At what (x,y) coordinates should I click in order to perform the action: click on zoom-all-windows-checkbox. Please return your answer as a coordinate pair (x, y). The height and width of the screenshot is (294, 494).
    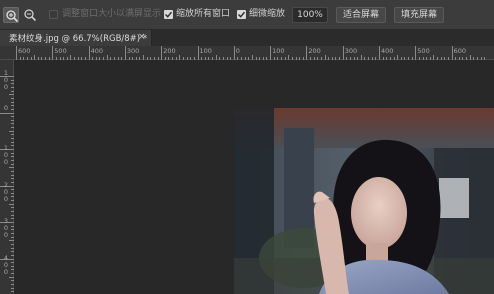
    Looking at the image, I should click on (168, 14).